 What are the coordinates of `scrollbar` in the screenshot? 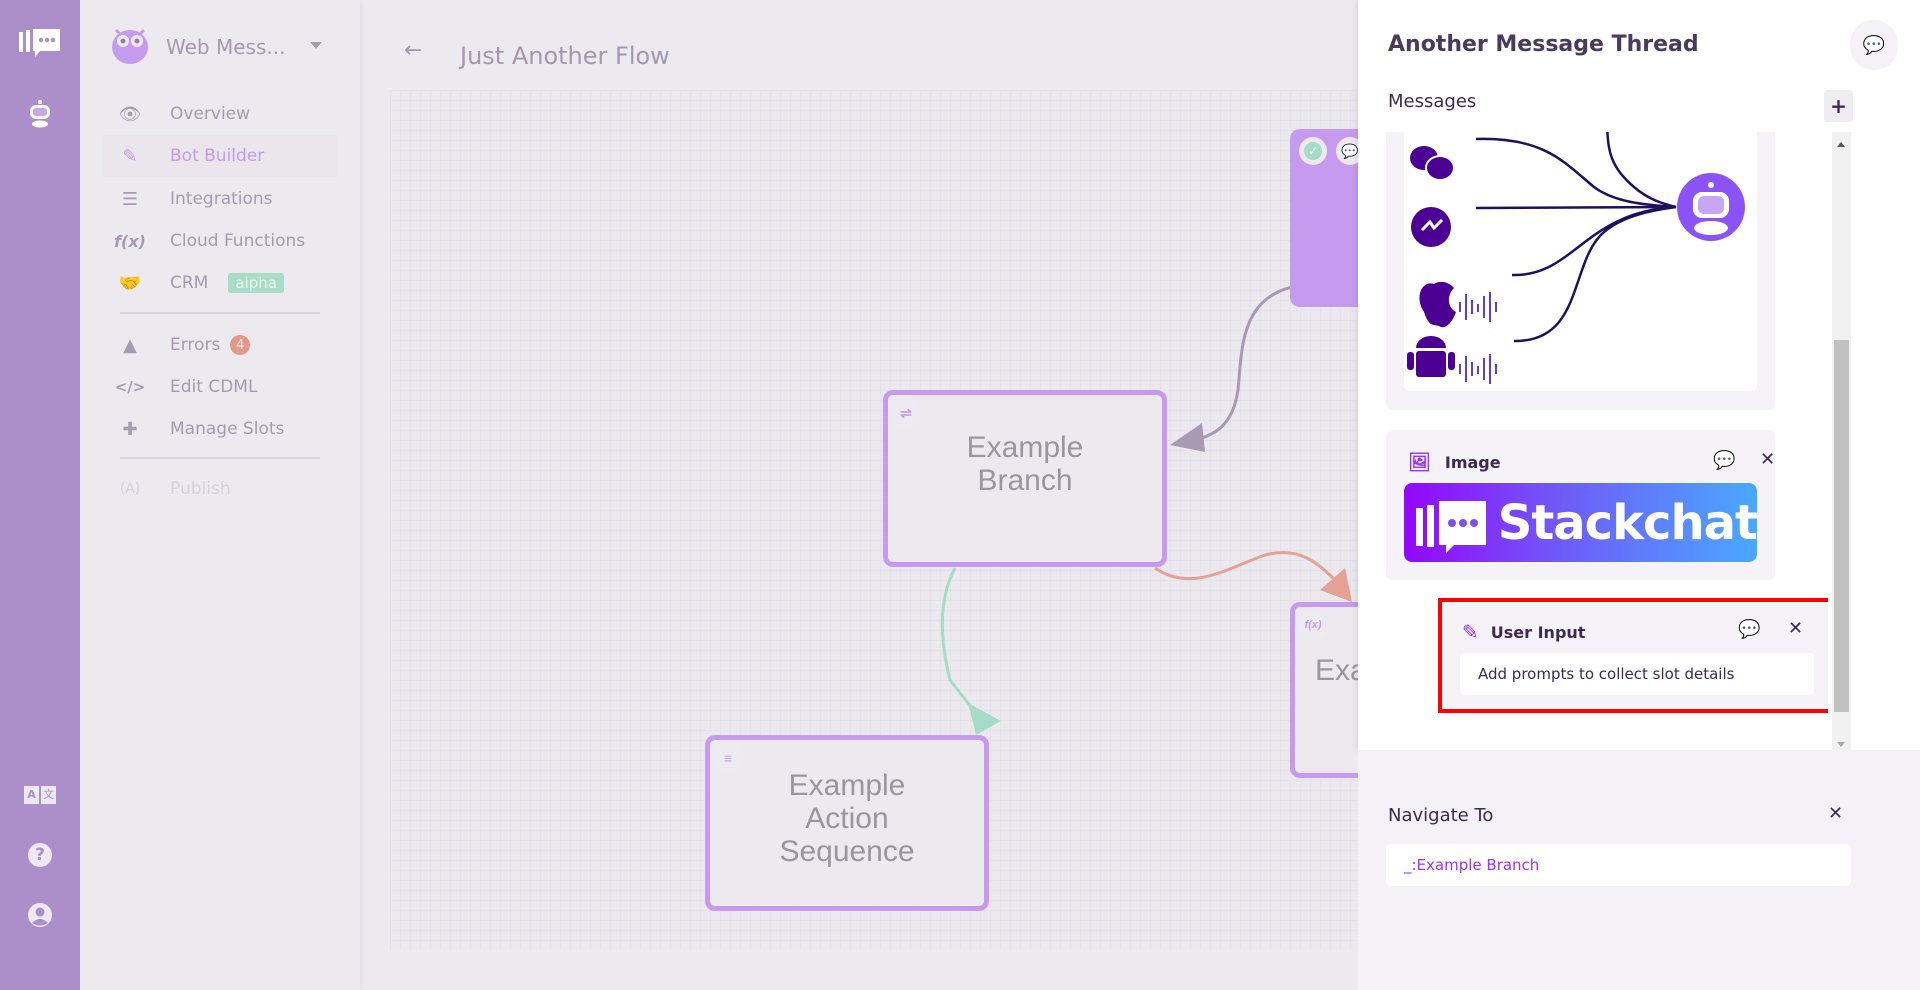 It's located at (1841, 446).